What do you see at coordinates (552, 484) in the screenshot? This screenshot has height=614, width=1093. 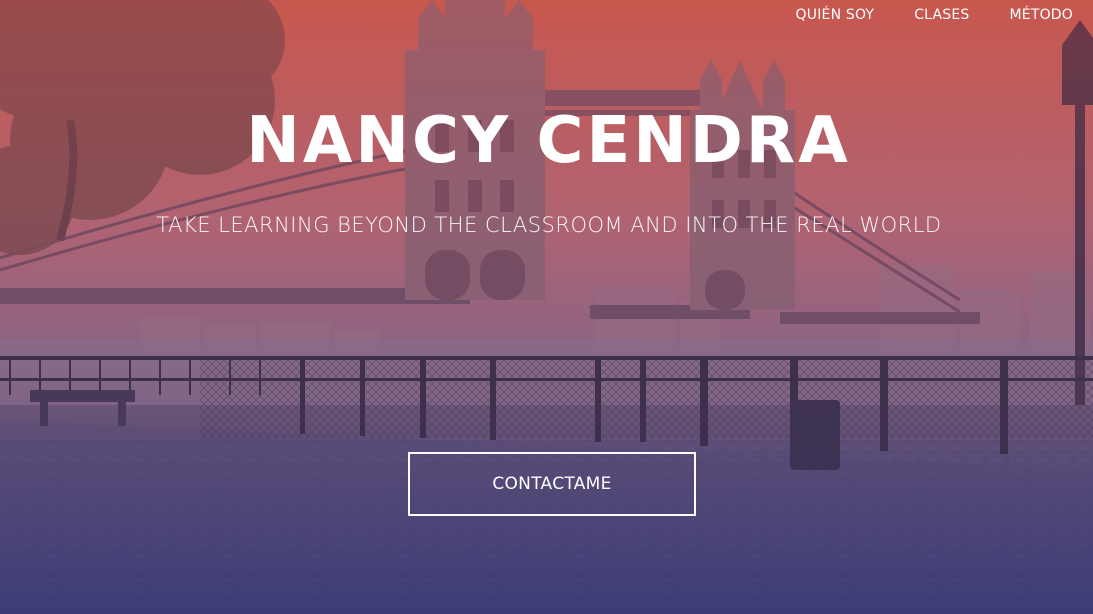 I see `contact-button: CONTACTAME` at bounding box center [552, 484].